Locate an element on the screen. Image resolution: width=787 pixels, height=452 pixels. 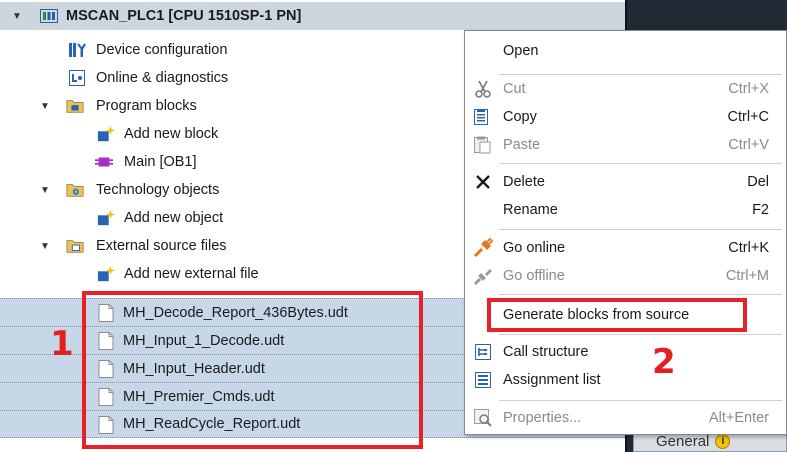
annotation-number-1: 1 is located at coordinates (62, 344).